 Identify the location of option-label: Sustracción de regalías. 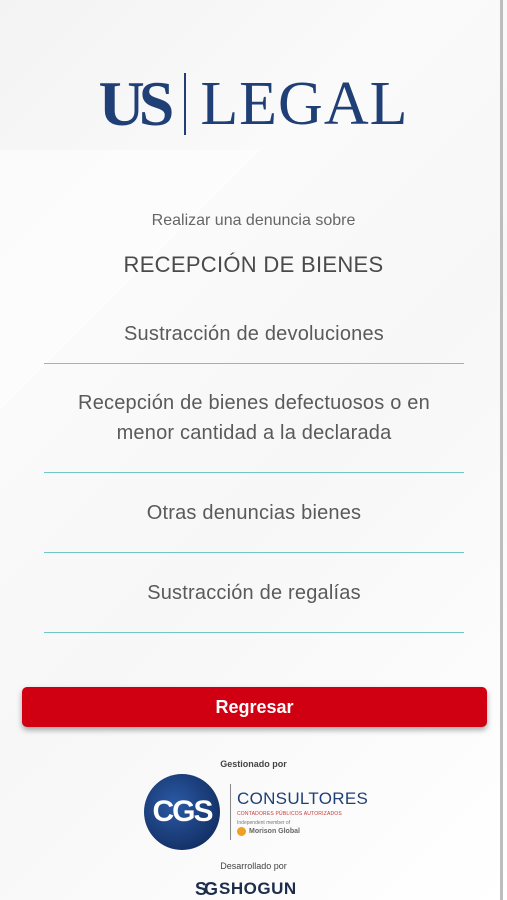
(254, 592).